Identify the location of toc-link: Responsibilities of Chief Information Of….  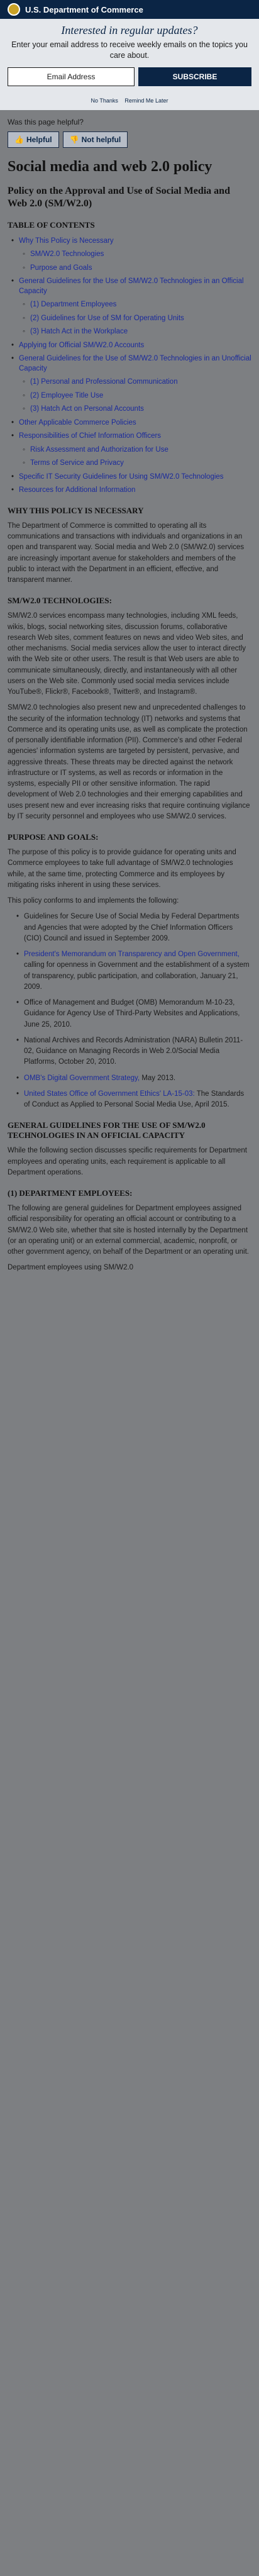
(131, 437).